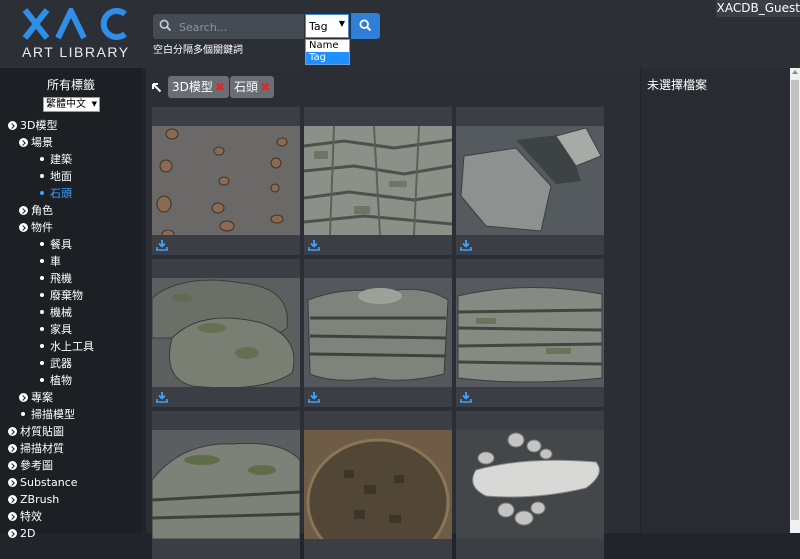  What do you see at coordinates (39, 125) in the screenshot?
I see `sidebar-item-label: 3D模型` at bounding box center [39, 125].